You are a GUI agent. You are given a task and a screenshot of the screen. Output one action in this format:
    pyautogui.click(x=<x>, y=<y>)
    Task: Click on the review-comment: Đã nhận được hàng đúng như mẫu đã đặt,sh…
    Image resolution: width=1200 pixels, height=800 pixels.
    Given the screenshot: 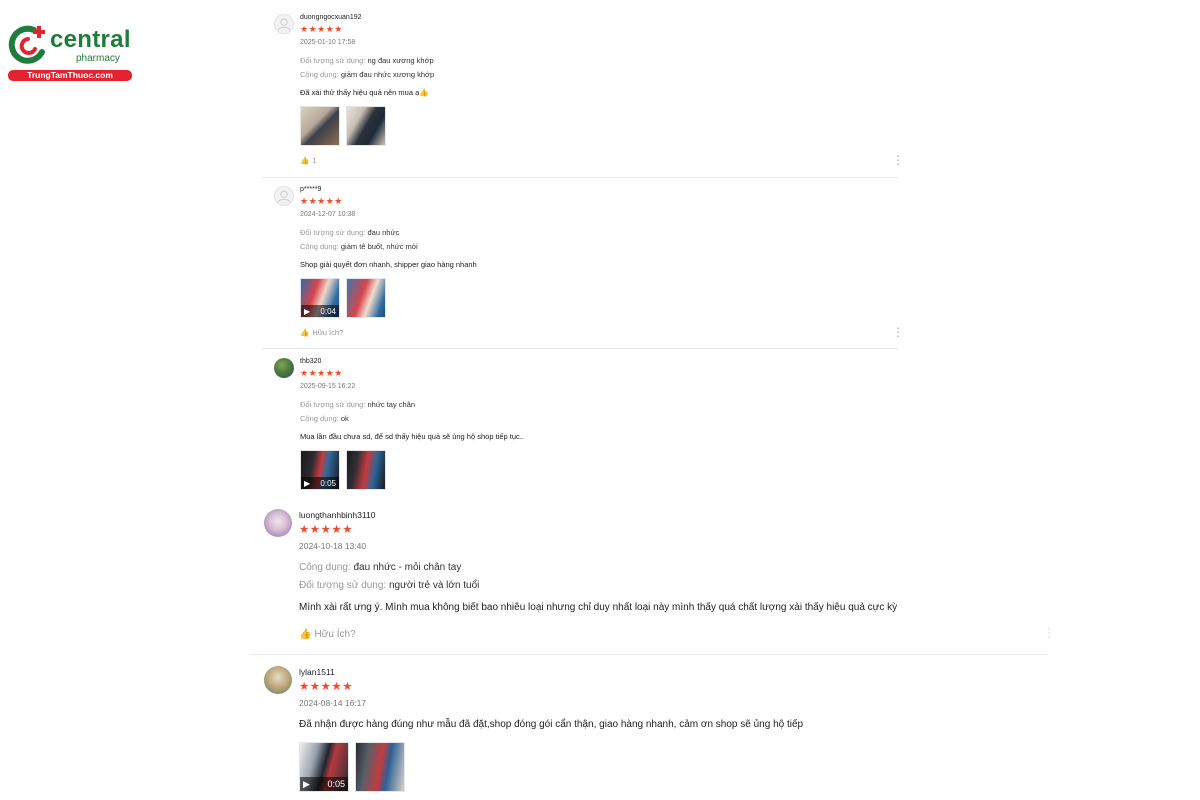 What is the action you would take?
    pyautogui.click(x=551, y=724)
    